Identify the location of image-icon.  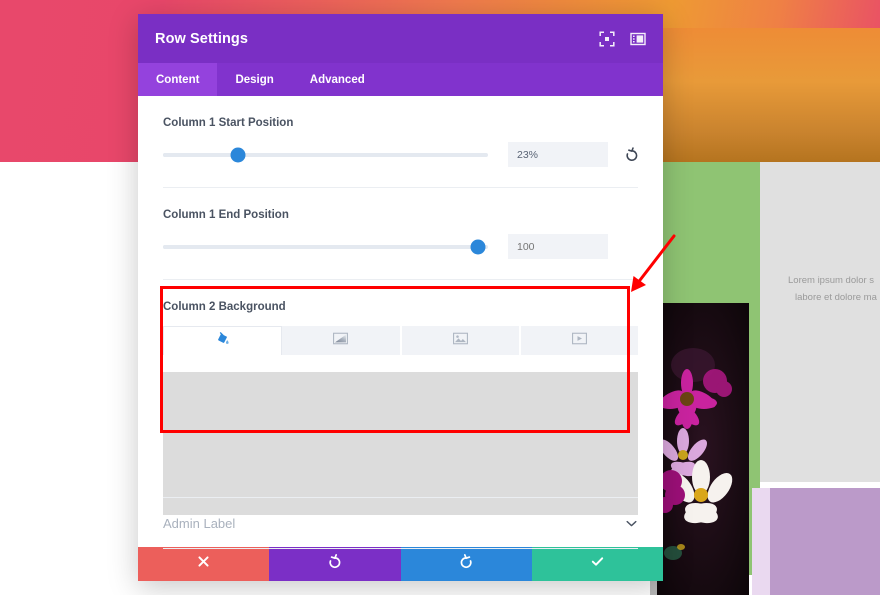
(460, 341).